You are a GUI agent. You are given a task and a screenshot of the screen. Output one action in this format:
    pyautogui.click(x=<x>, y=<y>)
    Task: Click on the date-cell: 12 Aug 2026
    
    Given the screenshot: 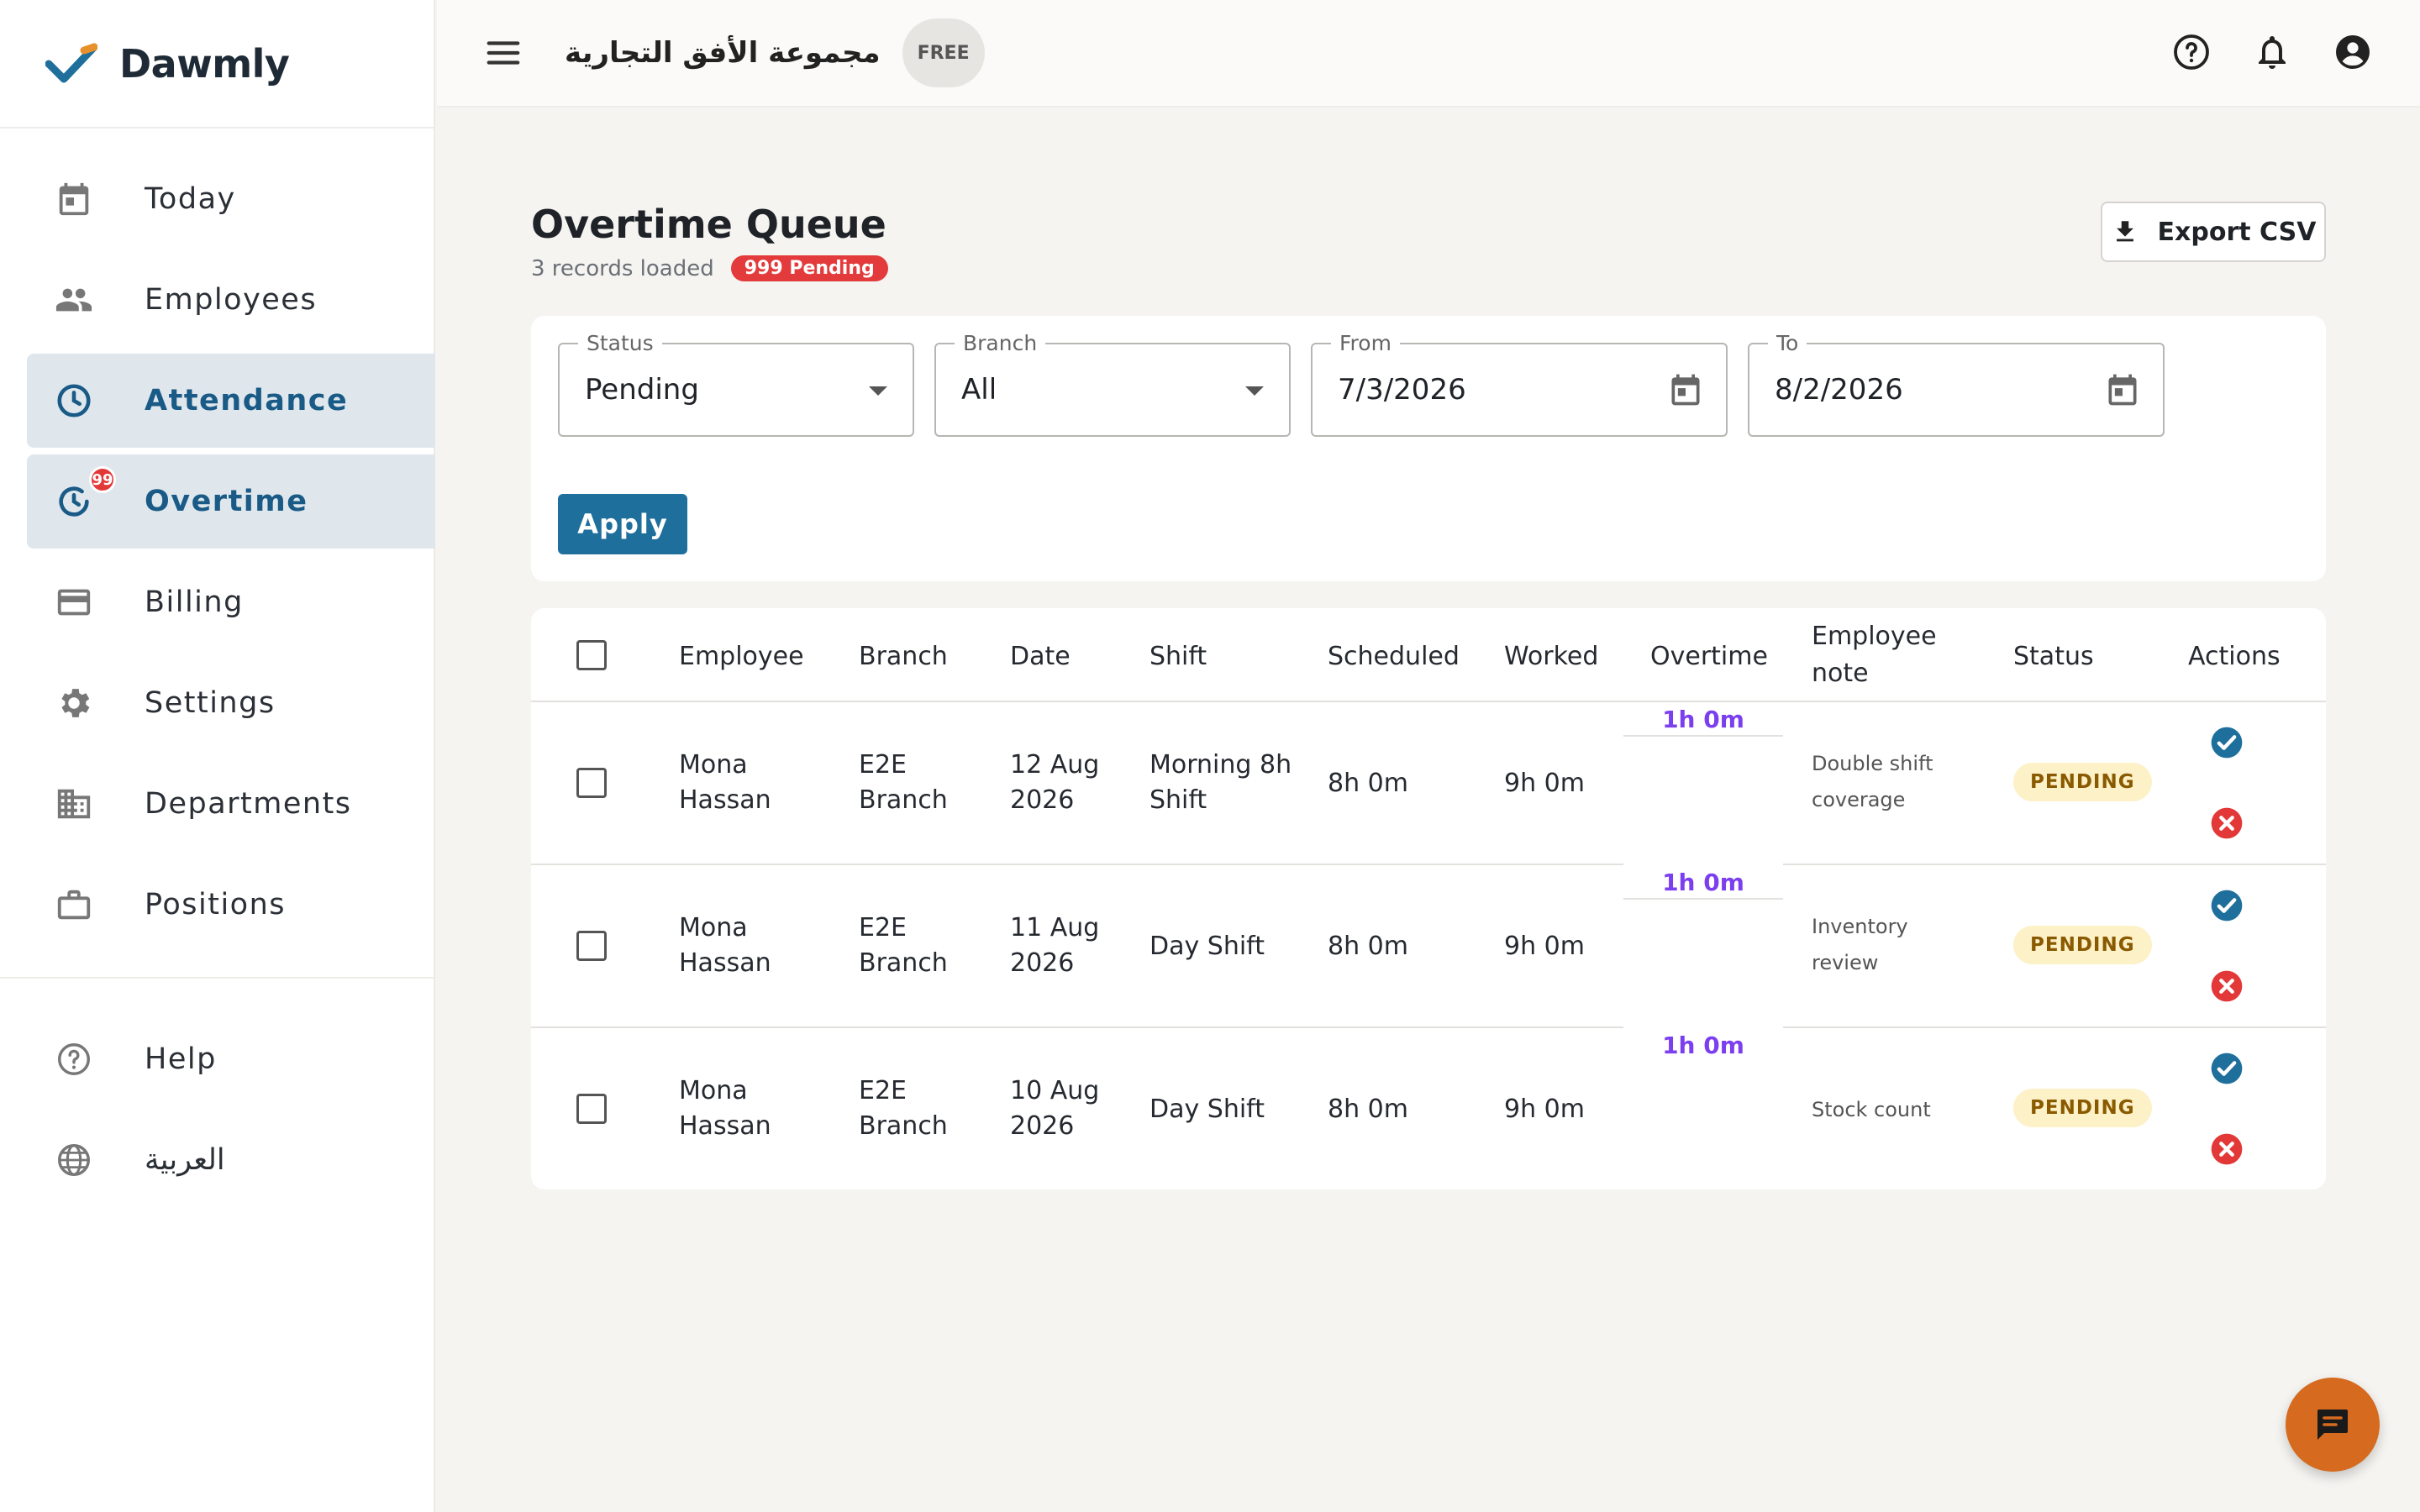 What is the action you would take?
    pyautogui.click(x=1055, y=782)
    